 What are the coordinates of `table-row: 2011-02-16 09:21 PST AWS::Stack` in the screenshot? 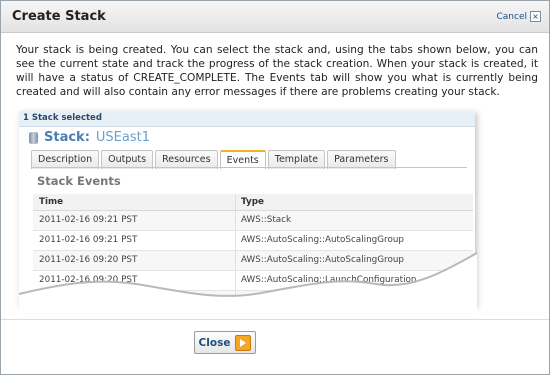 It's located at (253, 221).